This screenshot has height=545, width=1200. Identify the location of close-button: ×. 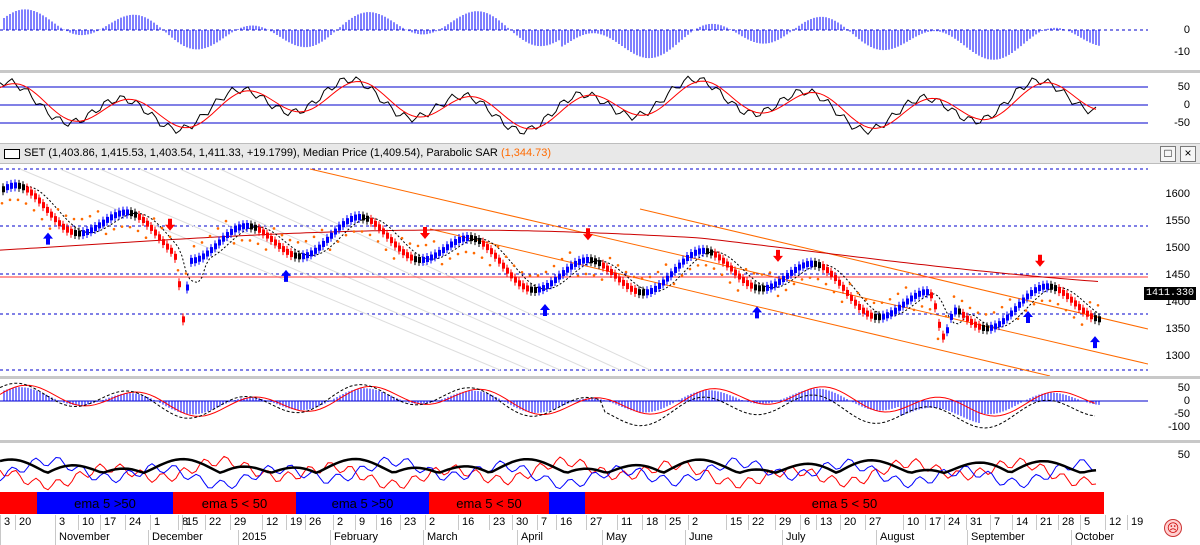
(1188, 154).